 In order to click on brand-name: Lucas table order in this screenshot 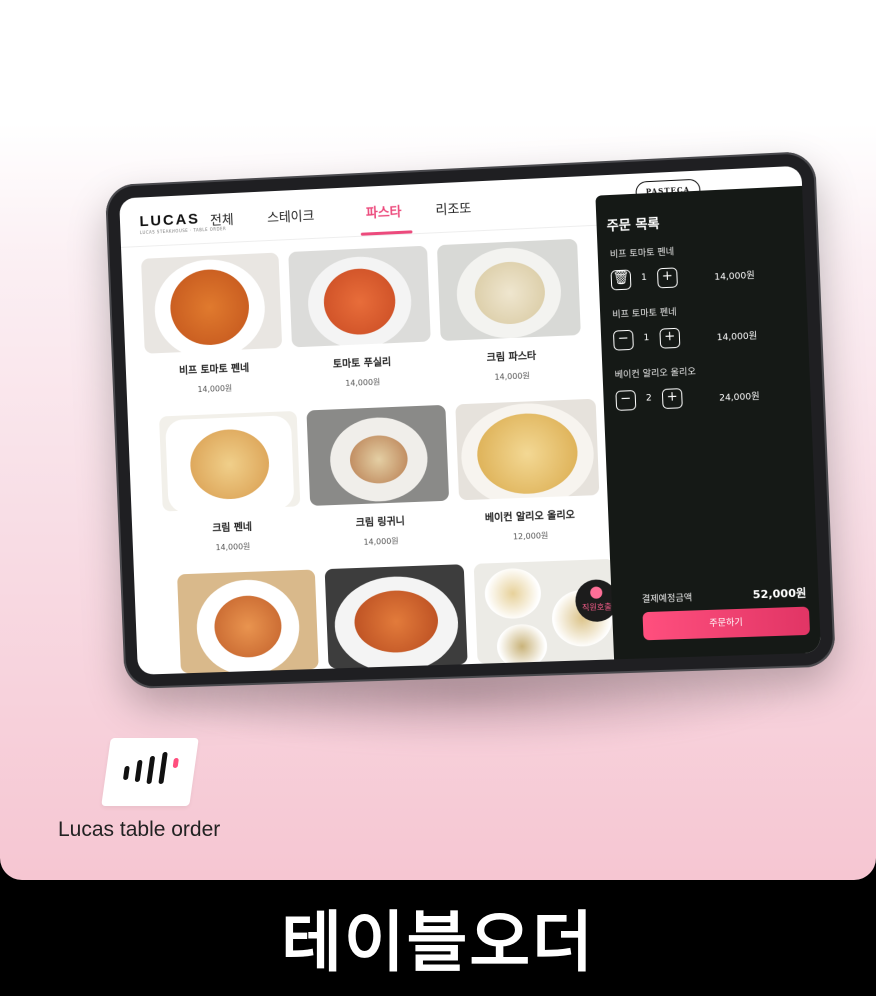, I will do `click(139, 829)`.